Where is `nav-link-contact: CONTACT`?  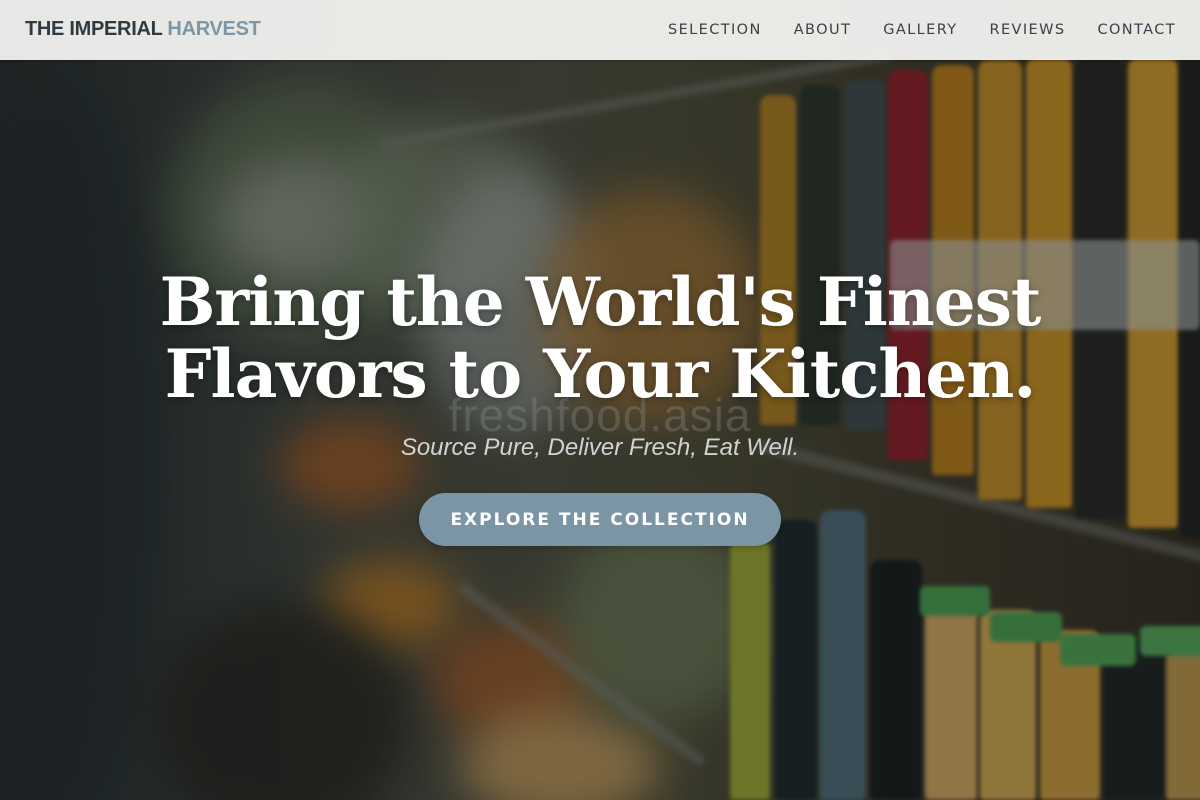 nav-link-contact: CONTACT is located at coordinates (1136, 30).